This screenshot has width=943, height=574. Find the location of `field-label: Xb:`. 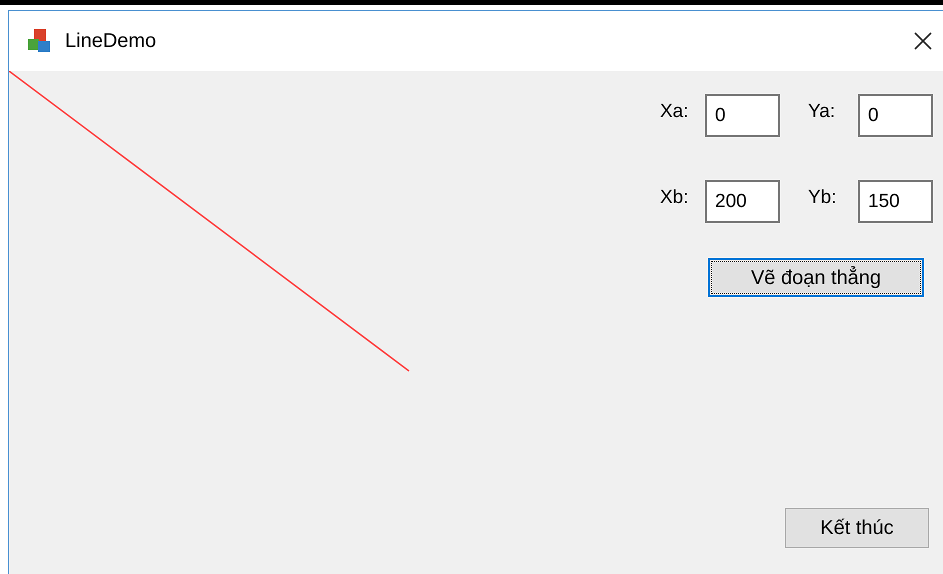

field-label: Xb: is located at coordinates (675, 198).